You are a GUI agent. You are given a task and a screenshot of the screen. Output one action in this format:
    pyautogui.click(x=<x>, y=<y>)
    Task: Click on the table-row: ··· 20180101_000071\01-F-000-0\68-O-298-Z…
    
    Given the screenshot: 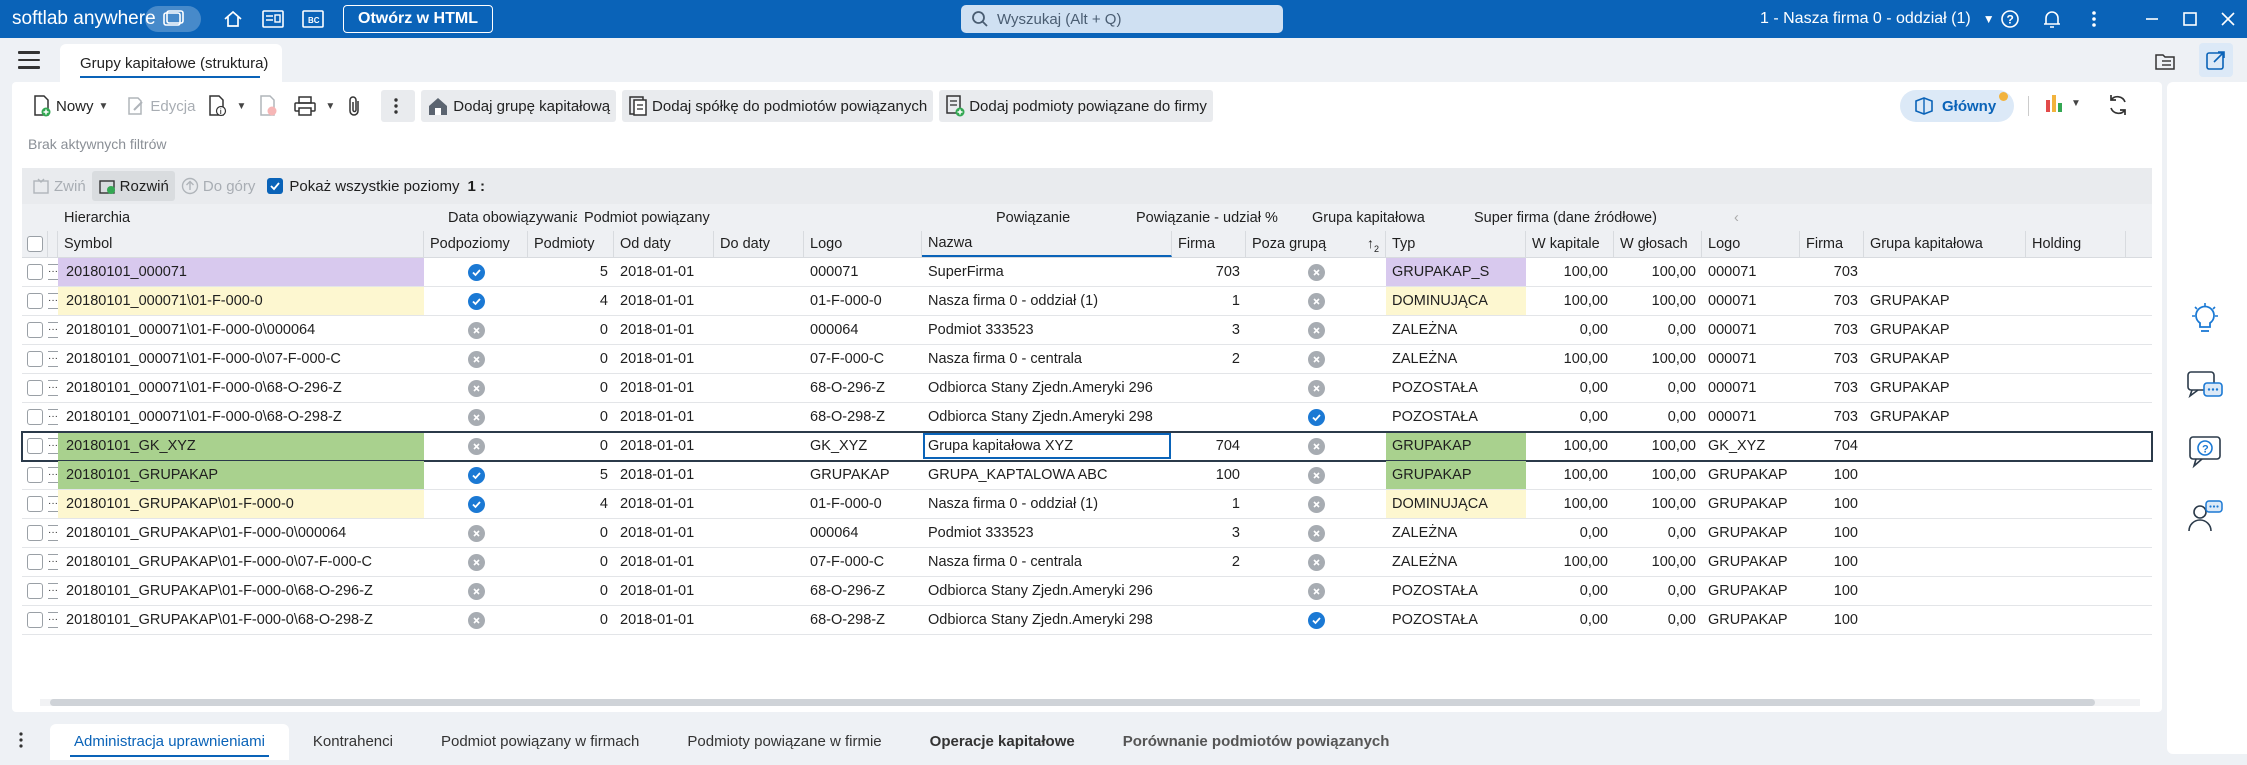 What is the action you would take?
    pyautogui.click(x=1087, y=417)
    